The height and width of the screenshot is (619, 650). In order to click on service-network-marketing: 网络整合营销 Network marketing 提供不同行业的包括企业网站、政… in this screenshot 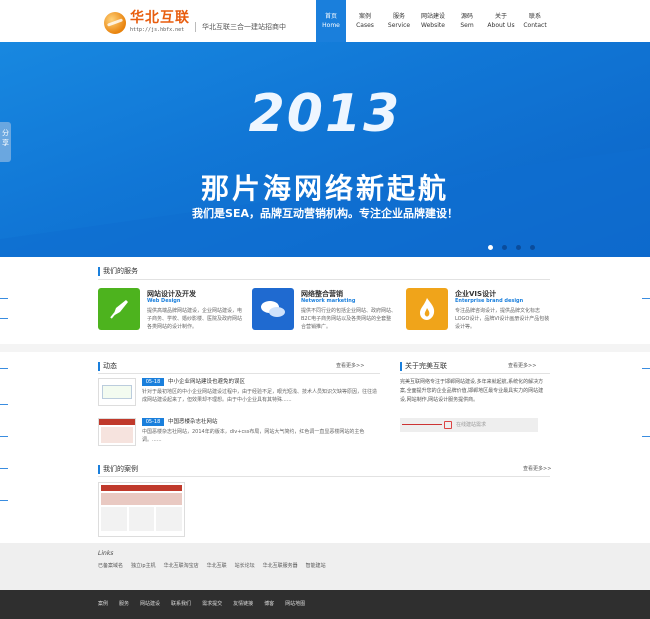, I will do `click(327, 312)`.